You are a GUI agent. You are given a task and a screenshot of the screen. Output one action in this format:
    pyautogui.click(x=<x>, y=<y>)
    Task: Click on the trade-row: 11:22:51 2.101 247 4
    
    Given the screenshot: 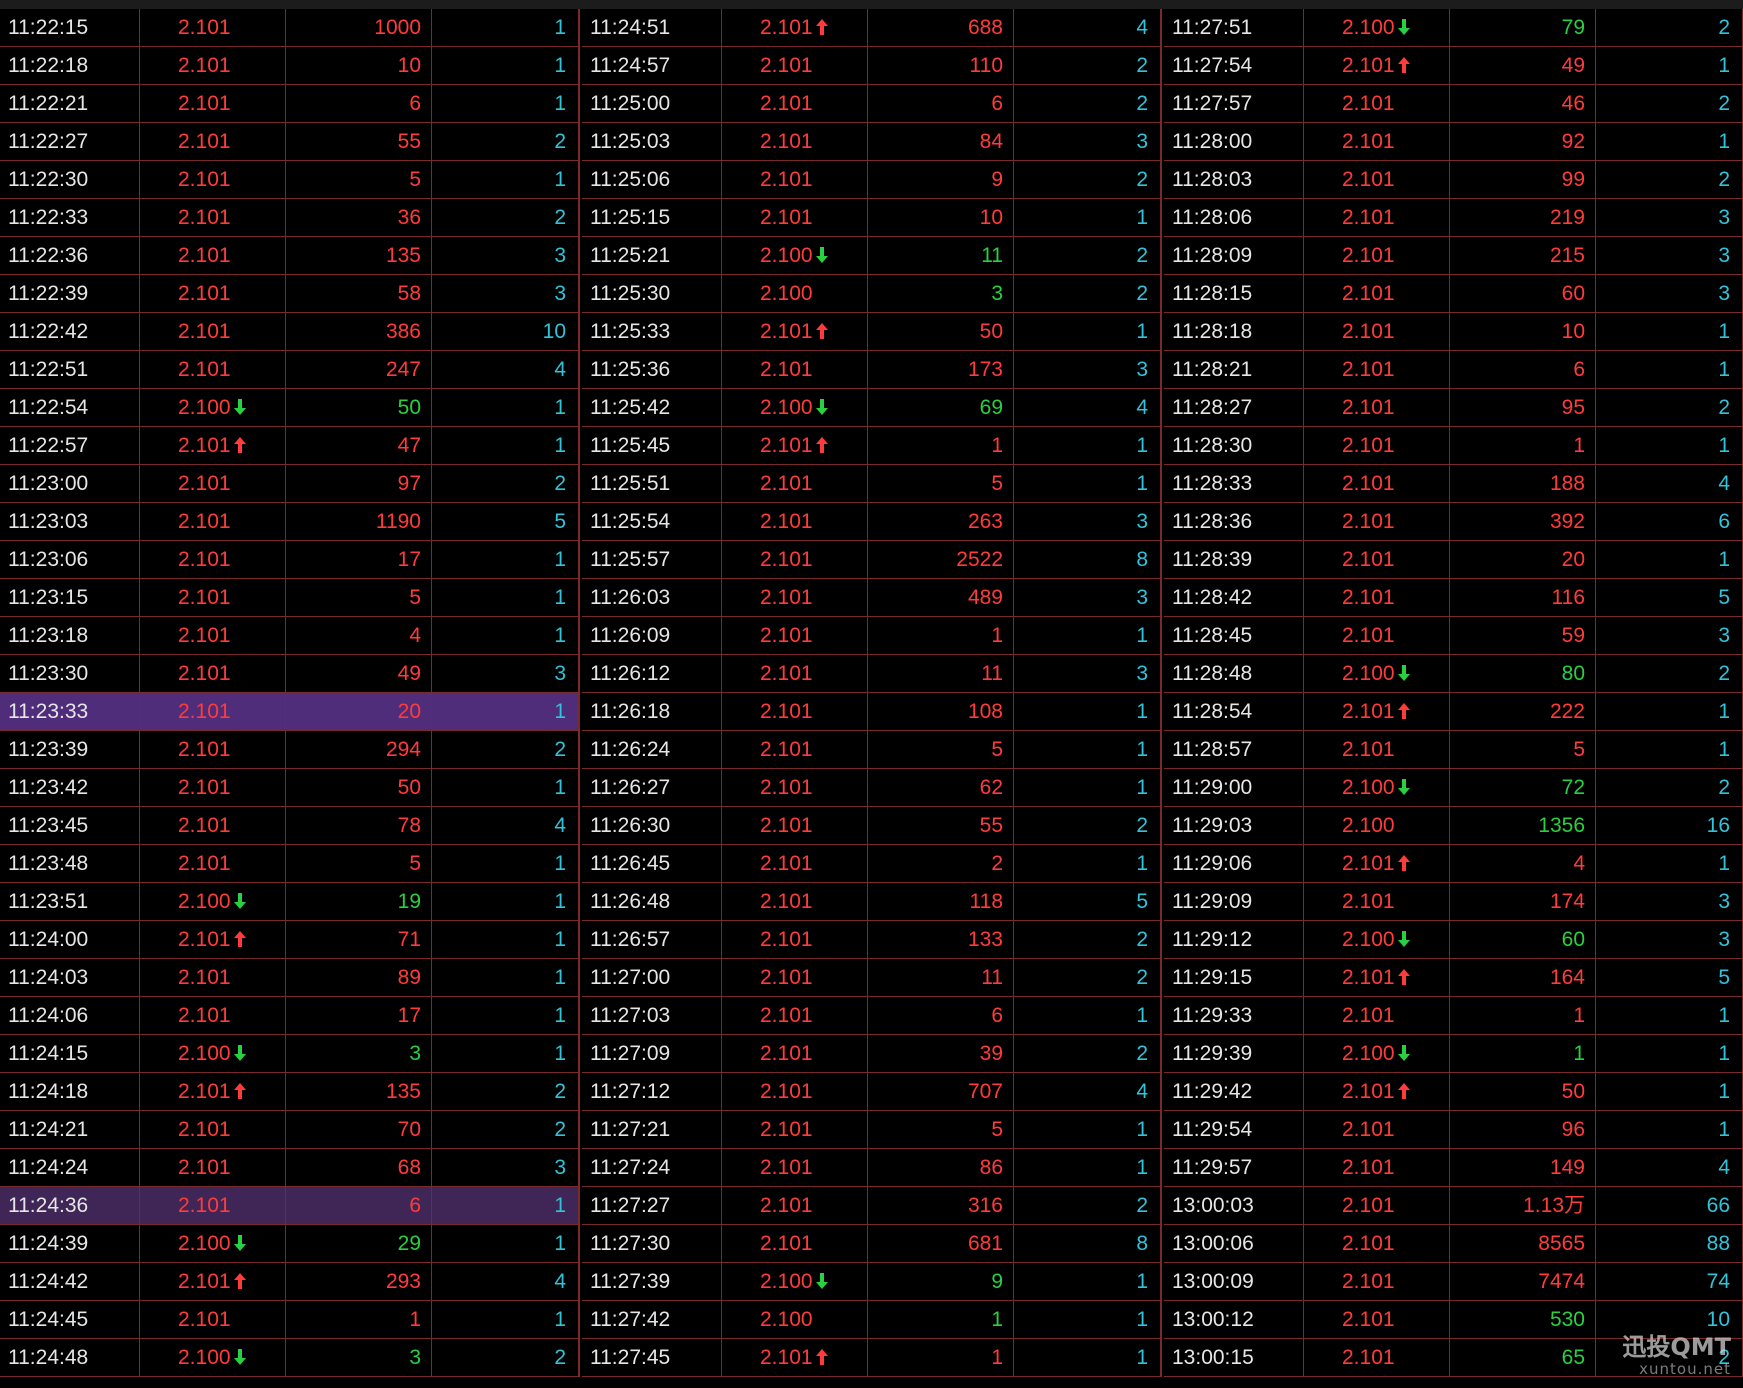 What is the action you would take?
    pyautogui.click(x=290, y=370)
    